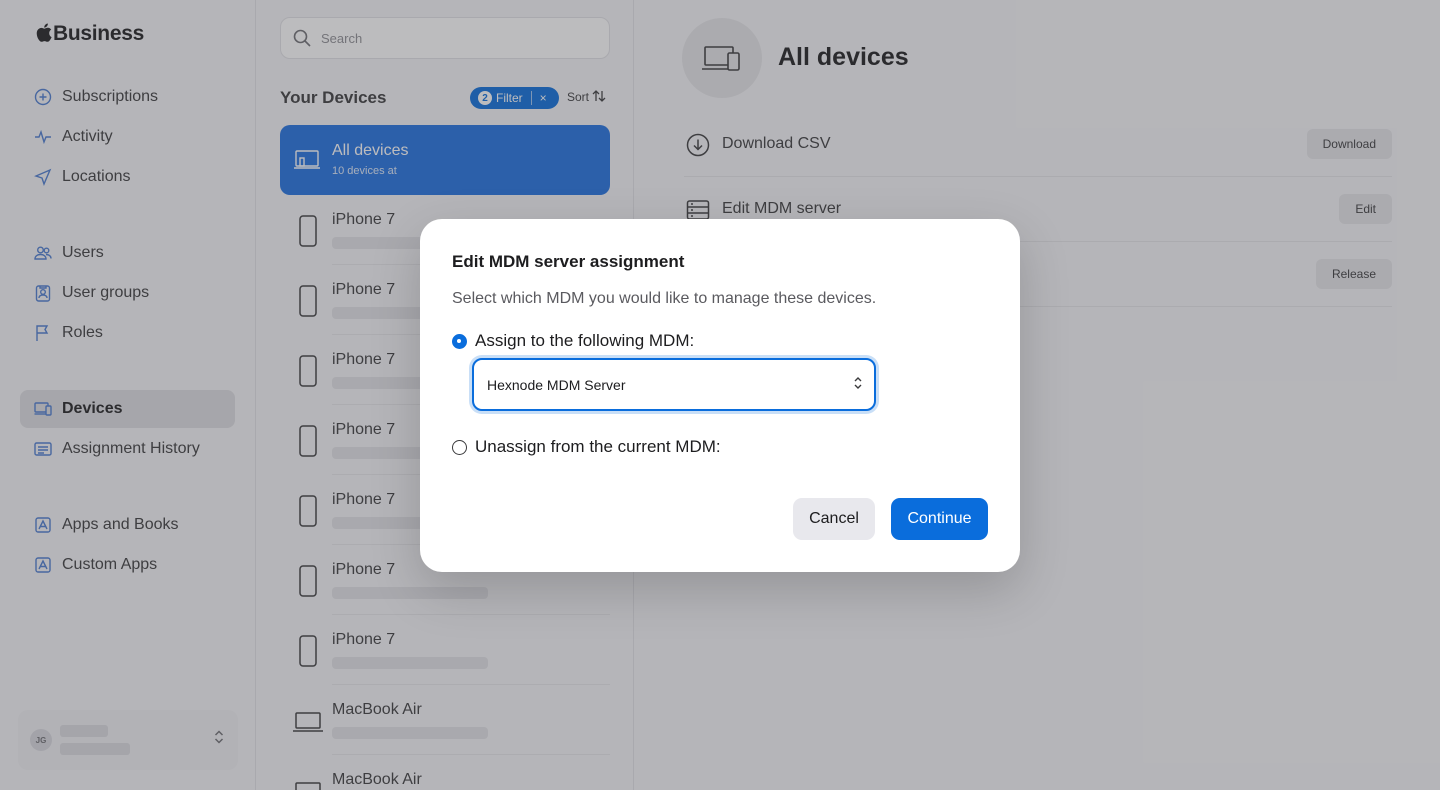 The height and width of the screenshot is (790, 1440). What do you see at coordinates (858, 383) in the screenshot?
I see `chevron-up-down-icon` at bounding box center [858, 383].